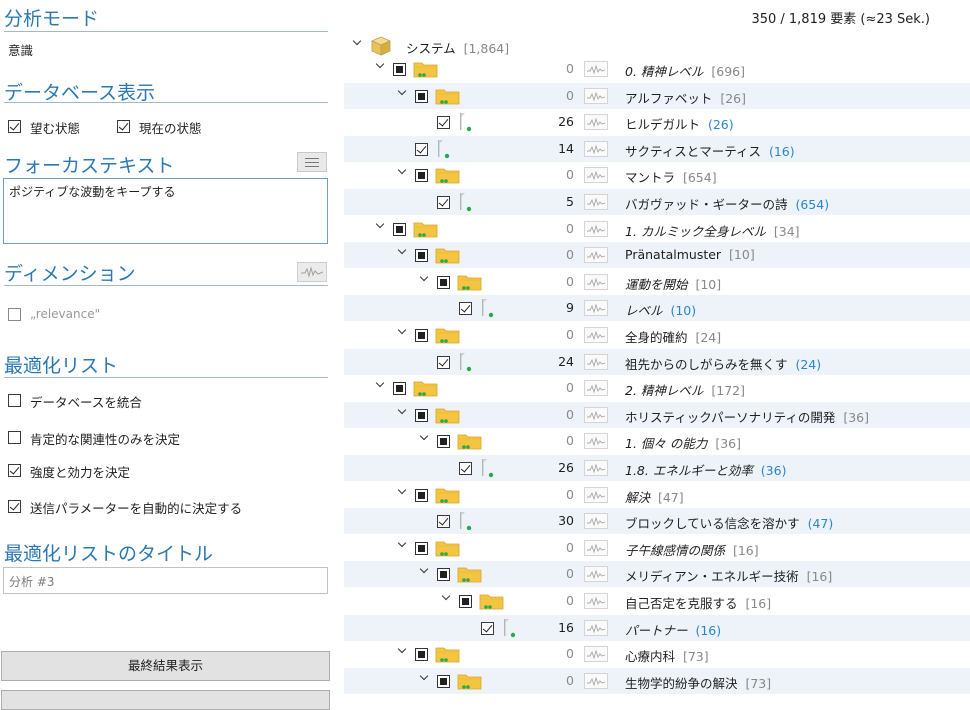  Describe the element at coordinates (657, 495) in the screenshot. I see `tree-folder-row: 0 解決 [47]` at that location.